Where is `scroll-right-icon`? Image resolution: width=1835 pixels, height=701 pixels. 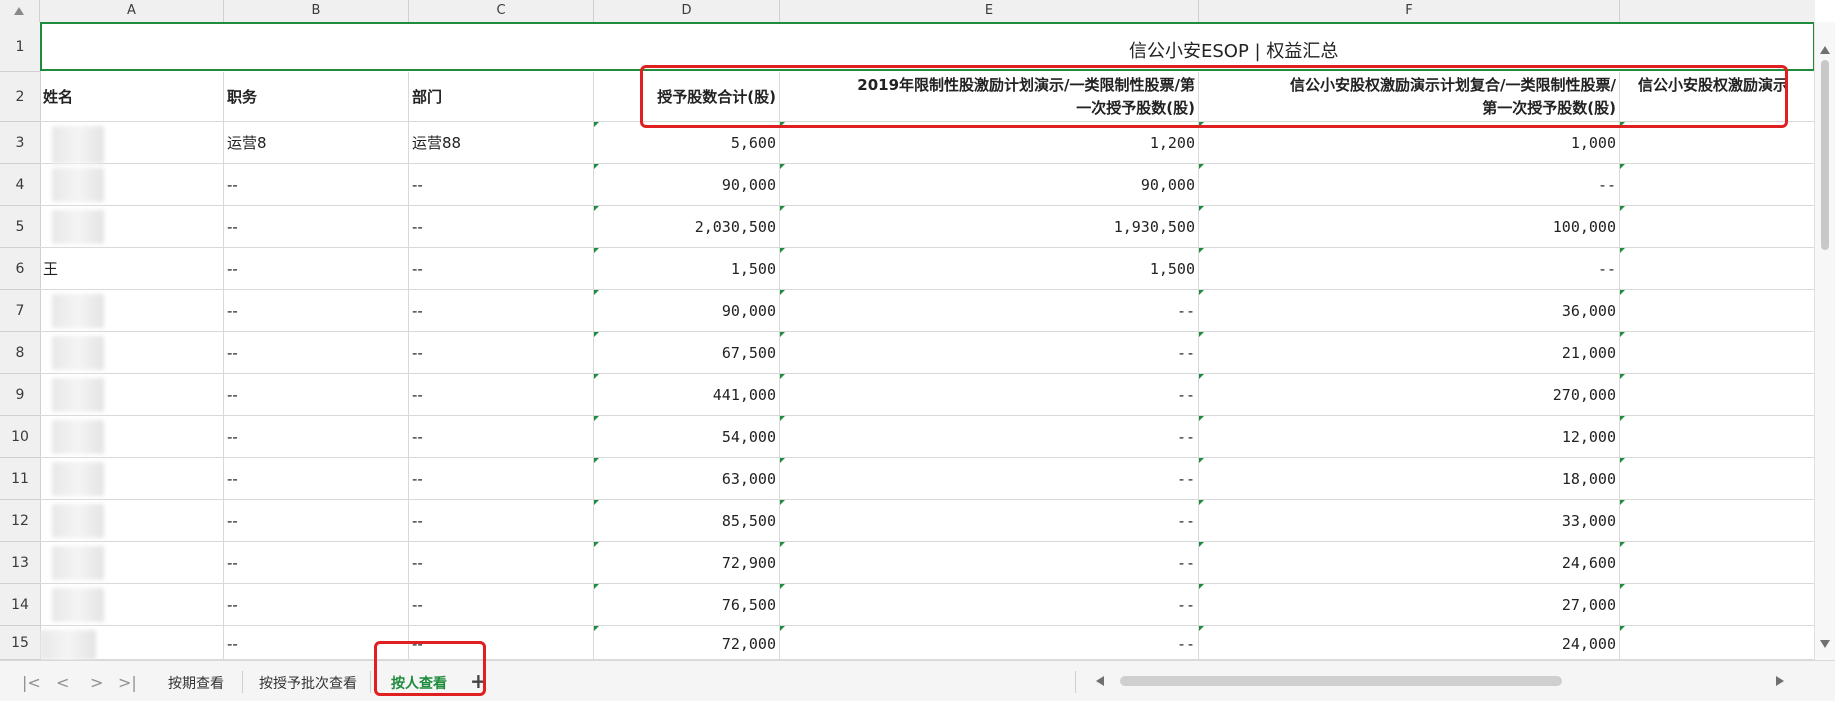
scroll-right-icon is located at coordinates (1780, 681).